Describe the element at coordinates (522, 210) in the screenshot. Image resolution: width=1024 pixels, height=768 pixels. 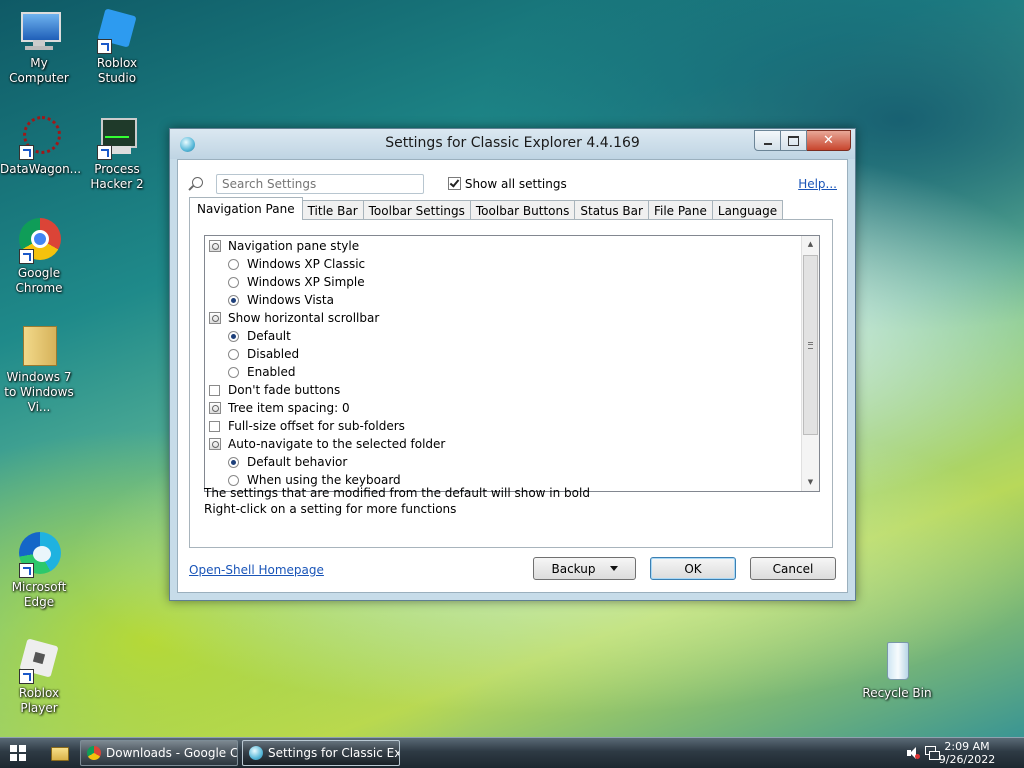
I see `tab-toolbar-buttons: Toolbar Buttons` at that location.